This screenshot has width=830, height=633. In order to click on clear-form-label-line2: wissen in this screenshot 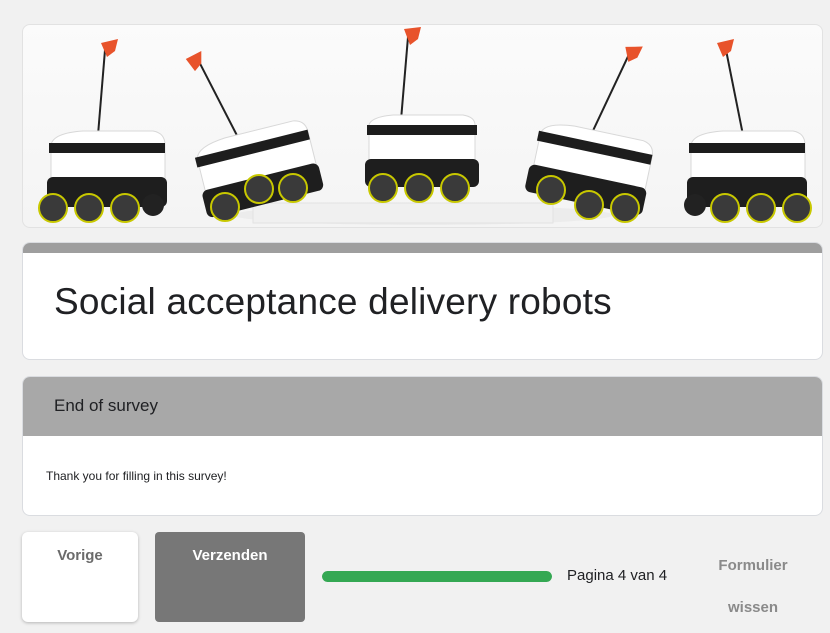, I will do `click(753, 607)`.